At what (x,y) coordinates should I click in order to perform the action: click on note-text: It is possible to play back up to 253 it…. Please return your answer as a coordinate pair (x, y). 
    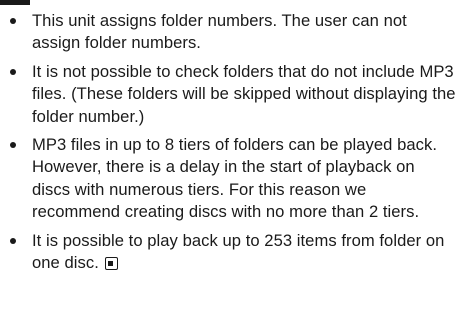
    Looking at the image, I should click on (238, 251).